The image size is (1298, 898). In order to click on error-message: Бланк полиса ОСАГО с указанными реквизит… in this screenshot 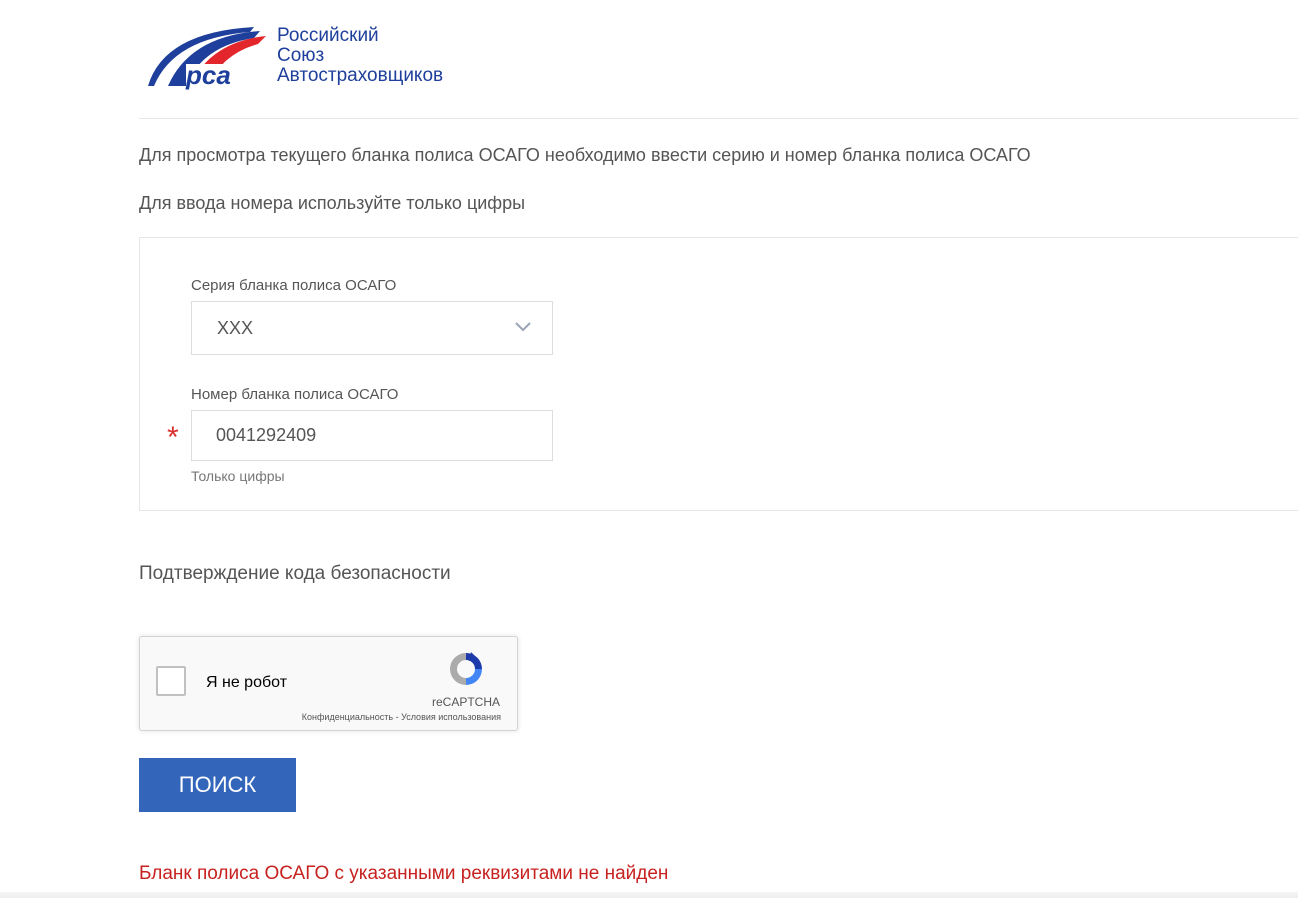, I will do `click(404, 873)`.